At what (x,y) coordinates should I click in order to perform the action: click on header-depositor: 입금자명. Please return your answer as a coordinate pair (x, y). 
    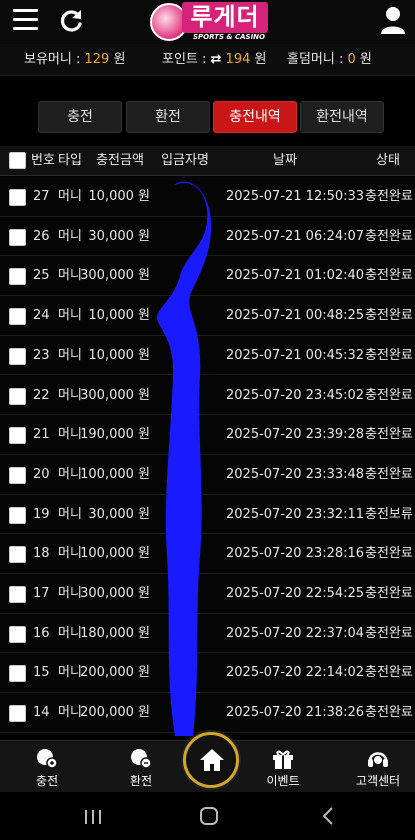
    Looking at the image, I should click on (185, 160).